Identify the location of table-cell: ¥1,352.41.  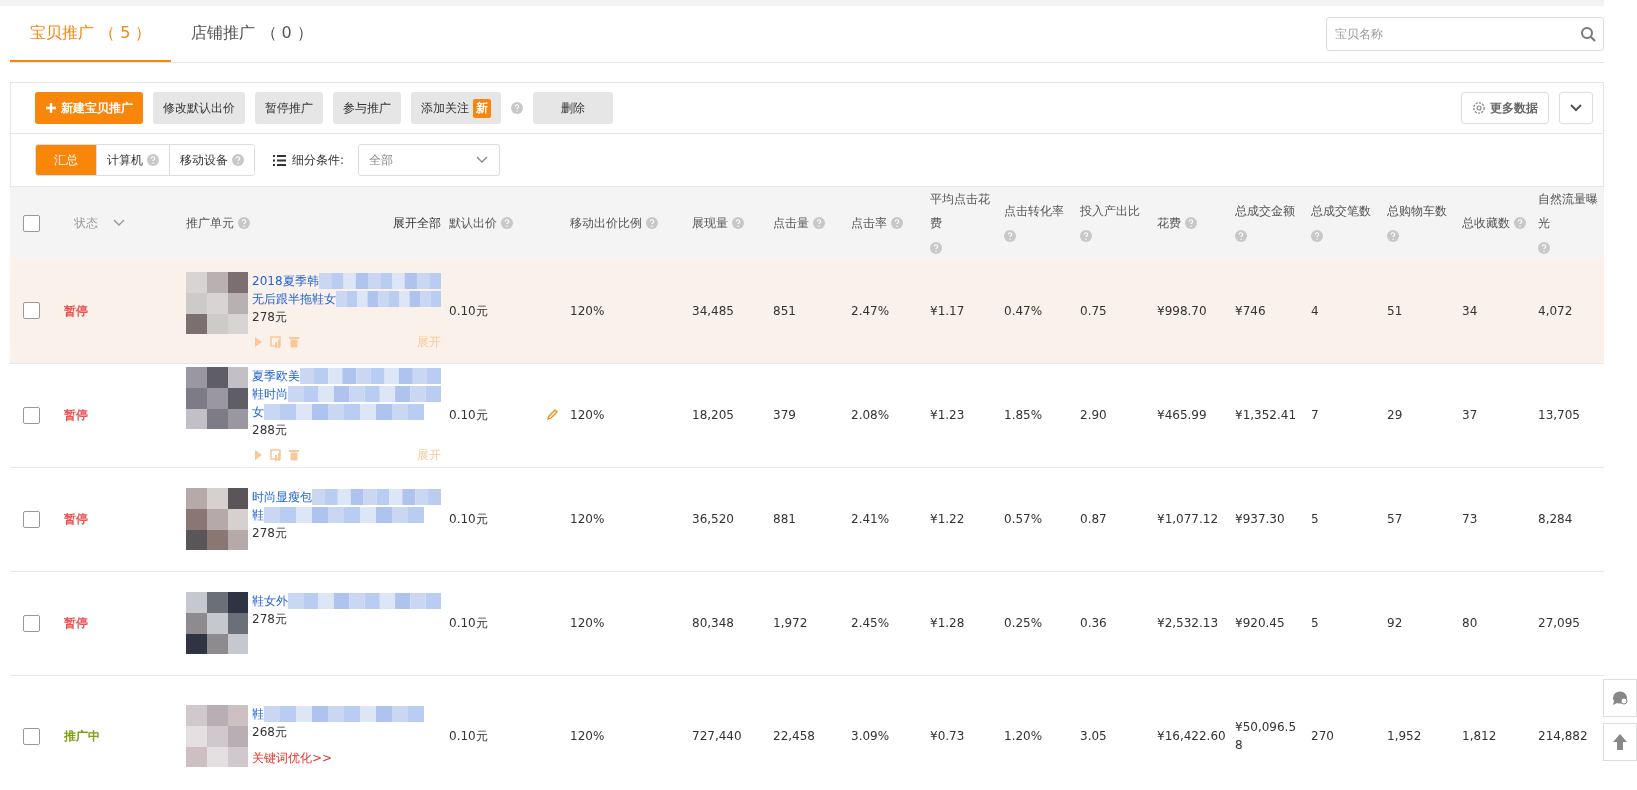
(1266, 415).